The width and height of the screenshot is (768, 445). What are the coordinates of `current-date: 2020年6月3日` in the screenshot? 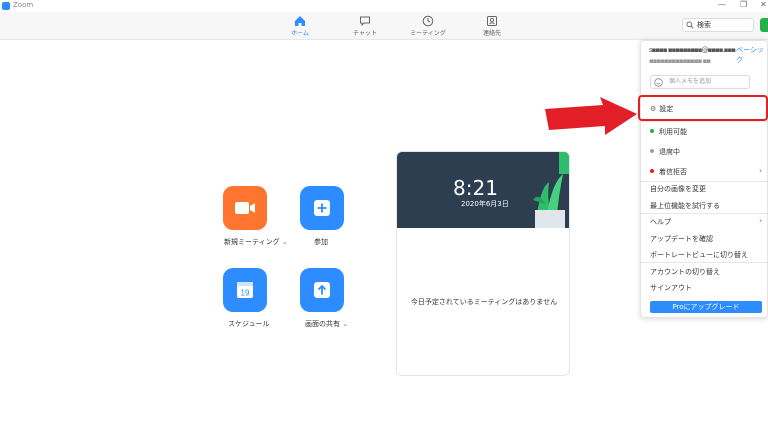 It's located at (485, 204).